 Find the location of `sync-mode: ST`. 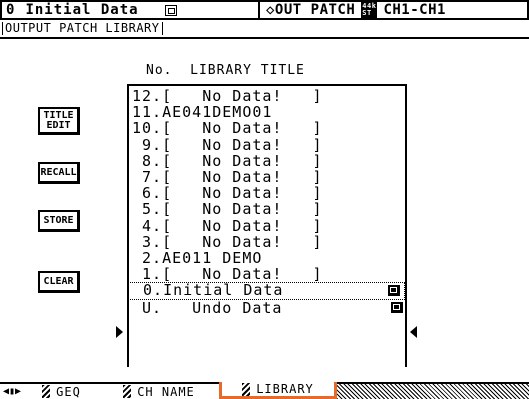

sync-mode: ST is located at coordinates (367, 13).